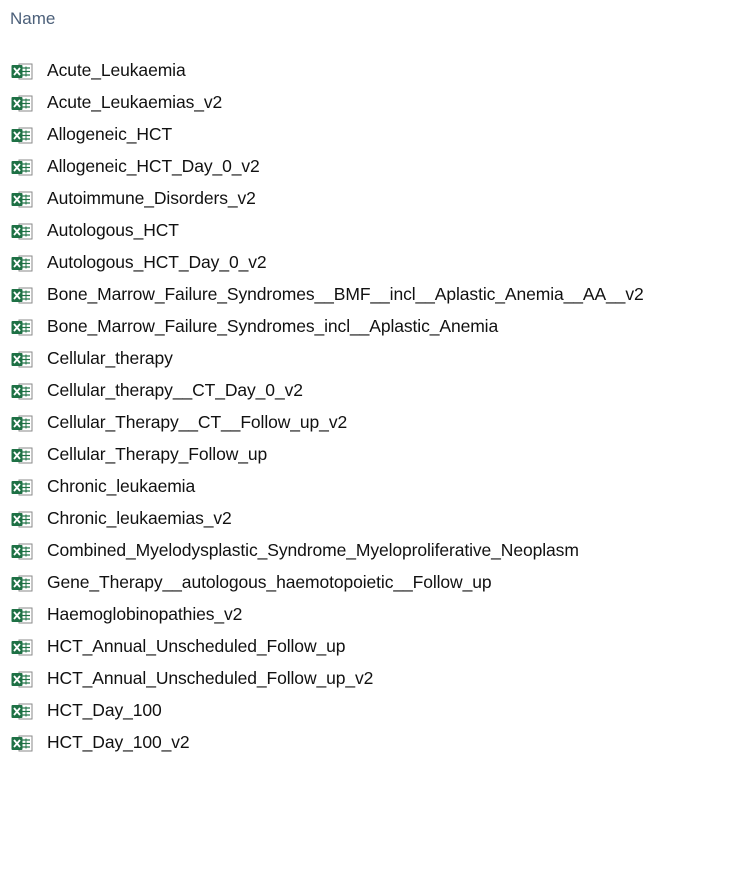 The height and width of the screenshot is (881, 742). Describe the element at coordinates (157, 262) in the screenshot. I see `file-name: Autologous_HCT_Day_0_v2` at that location.